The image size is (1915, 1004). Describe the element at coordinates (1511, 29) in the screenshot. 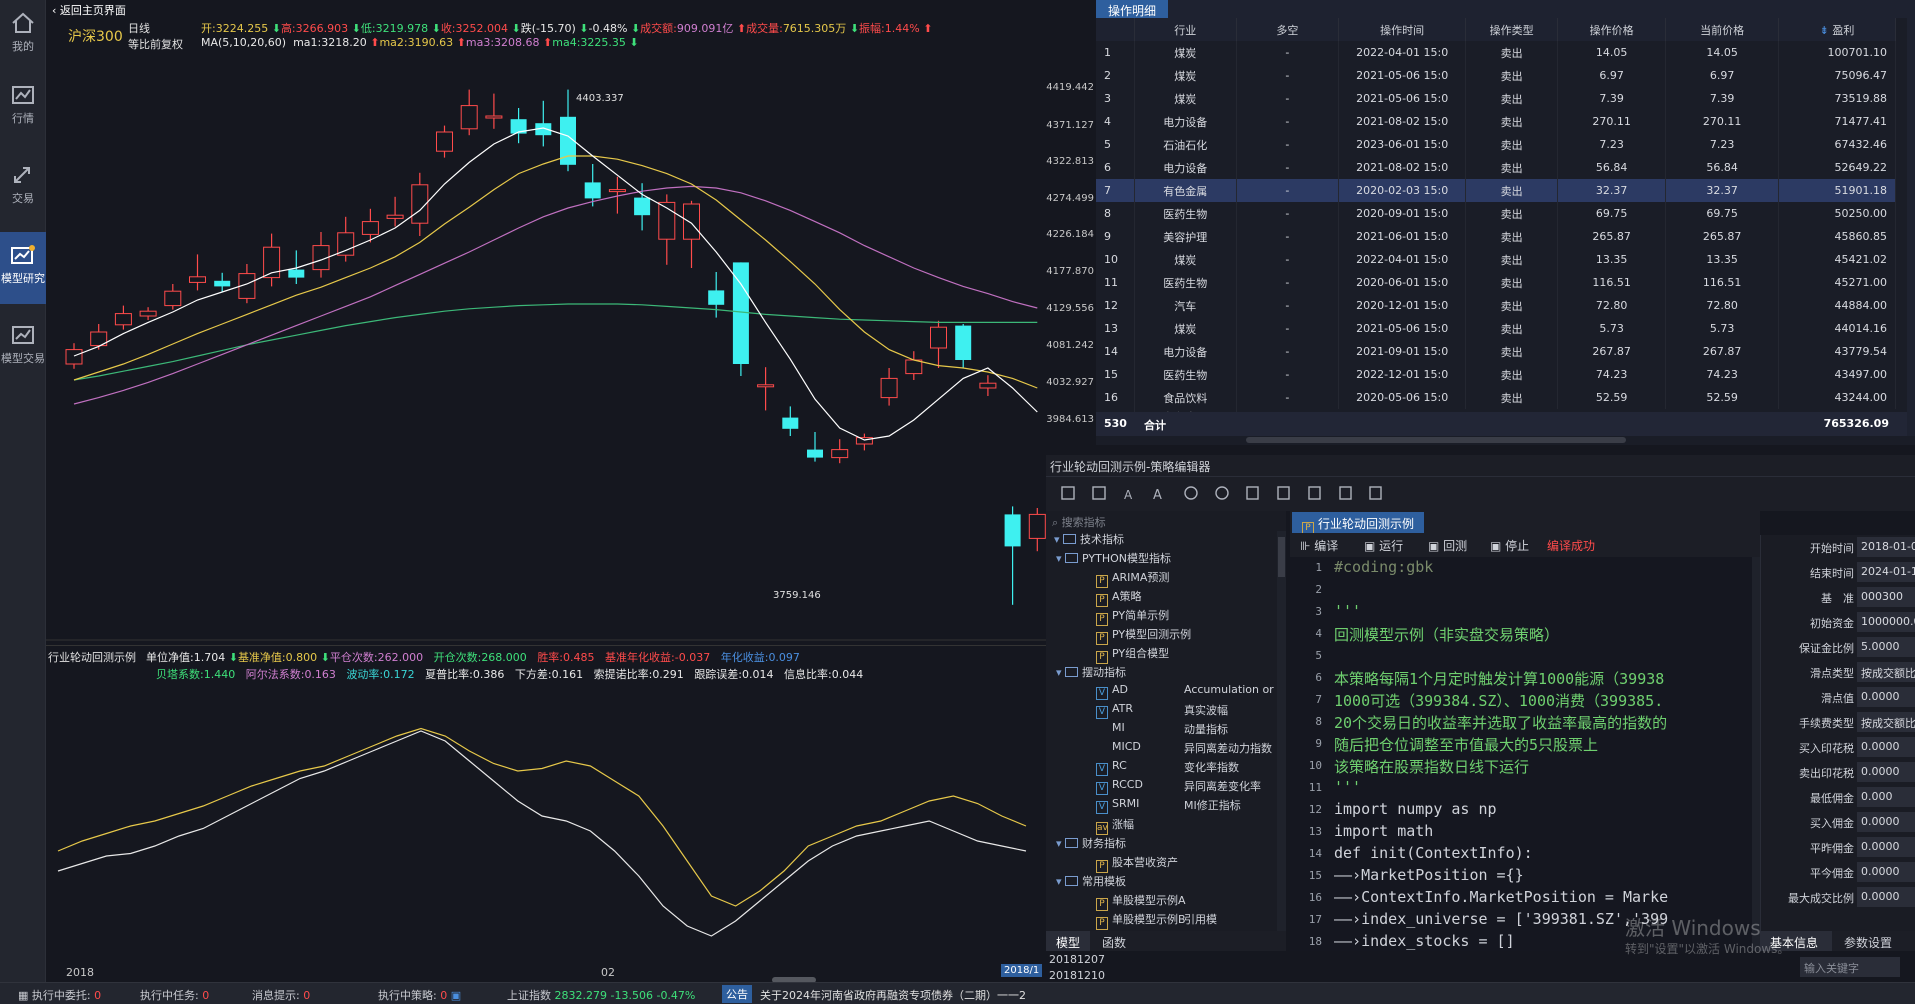

I see `col-header: 操作类型` at that location.